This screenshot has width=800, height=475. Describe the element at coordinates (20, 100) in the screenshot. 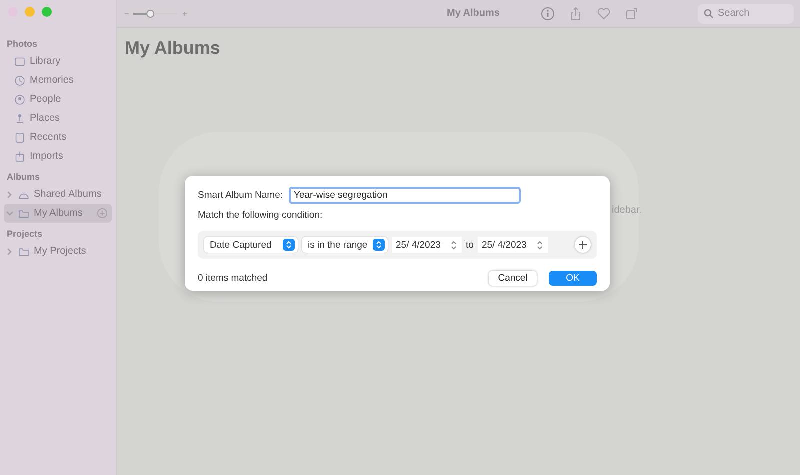

I see `person-icon` at that location.